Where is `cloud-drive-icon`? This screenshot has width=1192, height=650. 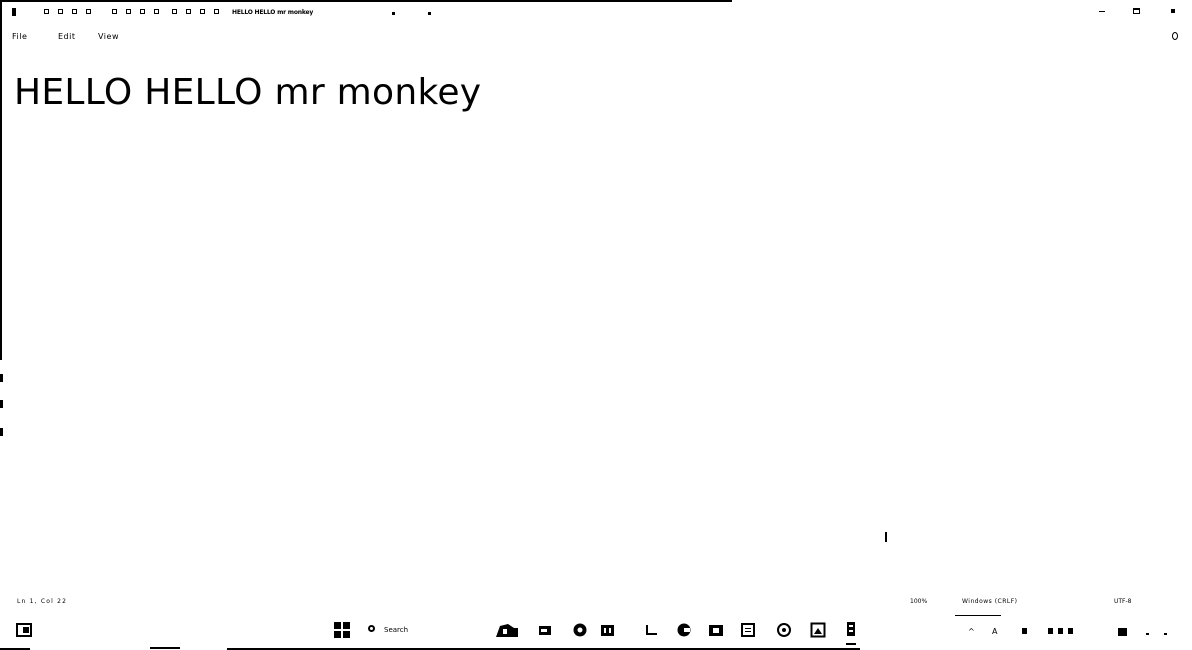 cloud-drive-icon is located at coordinates (507, 630).